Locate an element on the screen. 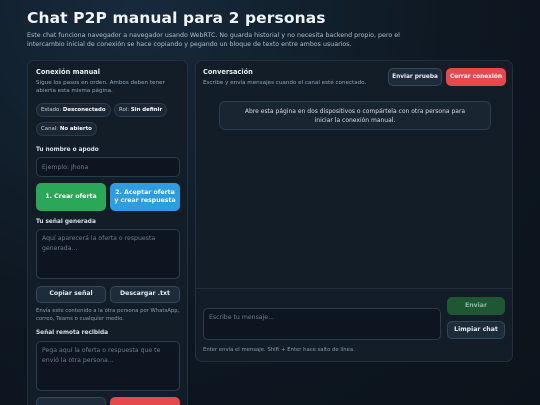 The width and height of the screenshot is (540, 405). role-badge: Rol: Sin definir is located at coordinates (141, 110).